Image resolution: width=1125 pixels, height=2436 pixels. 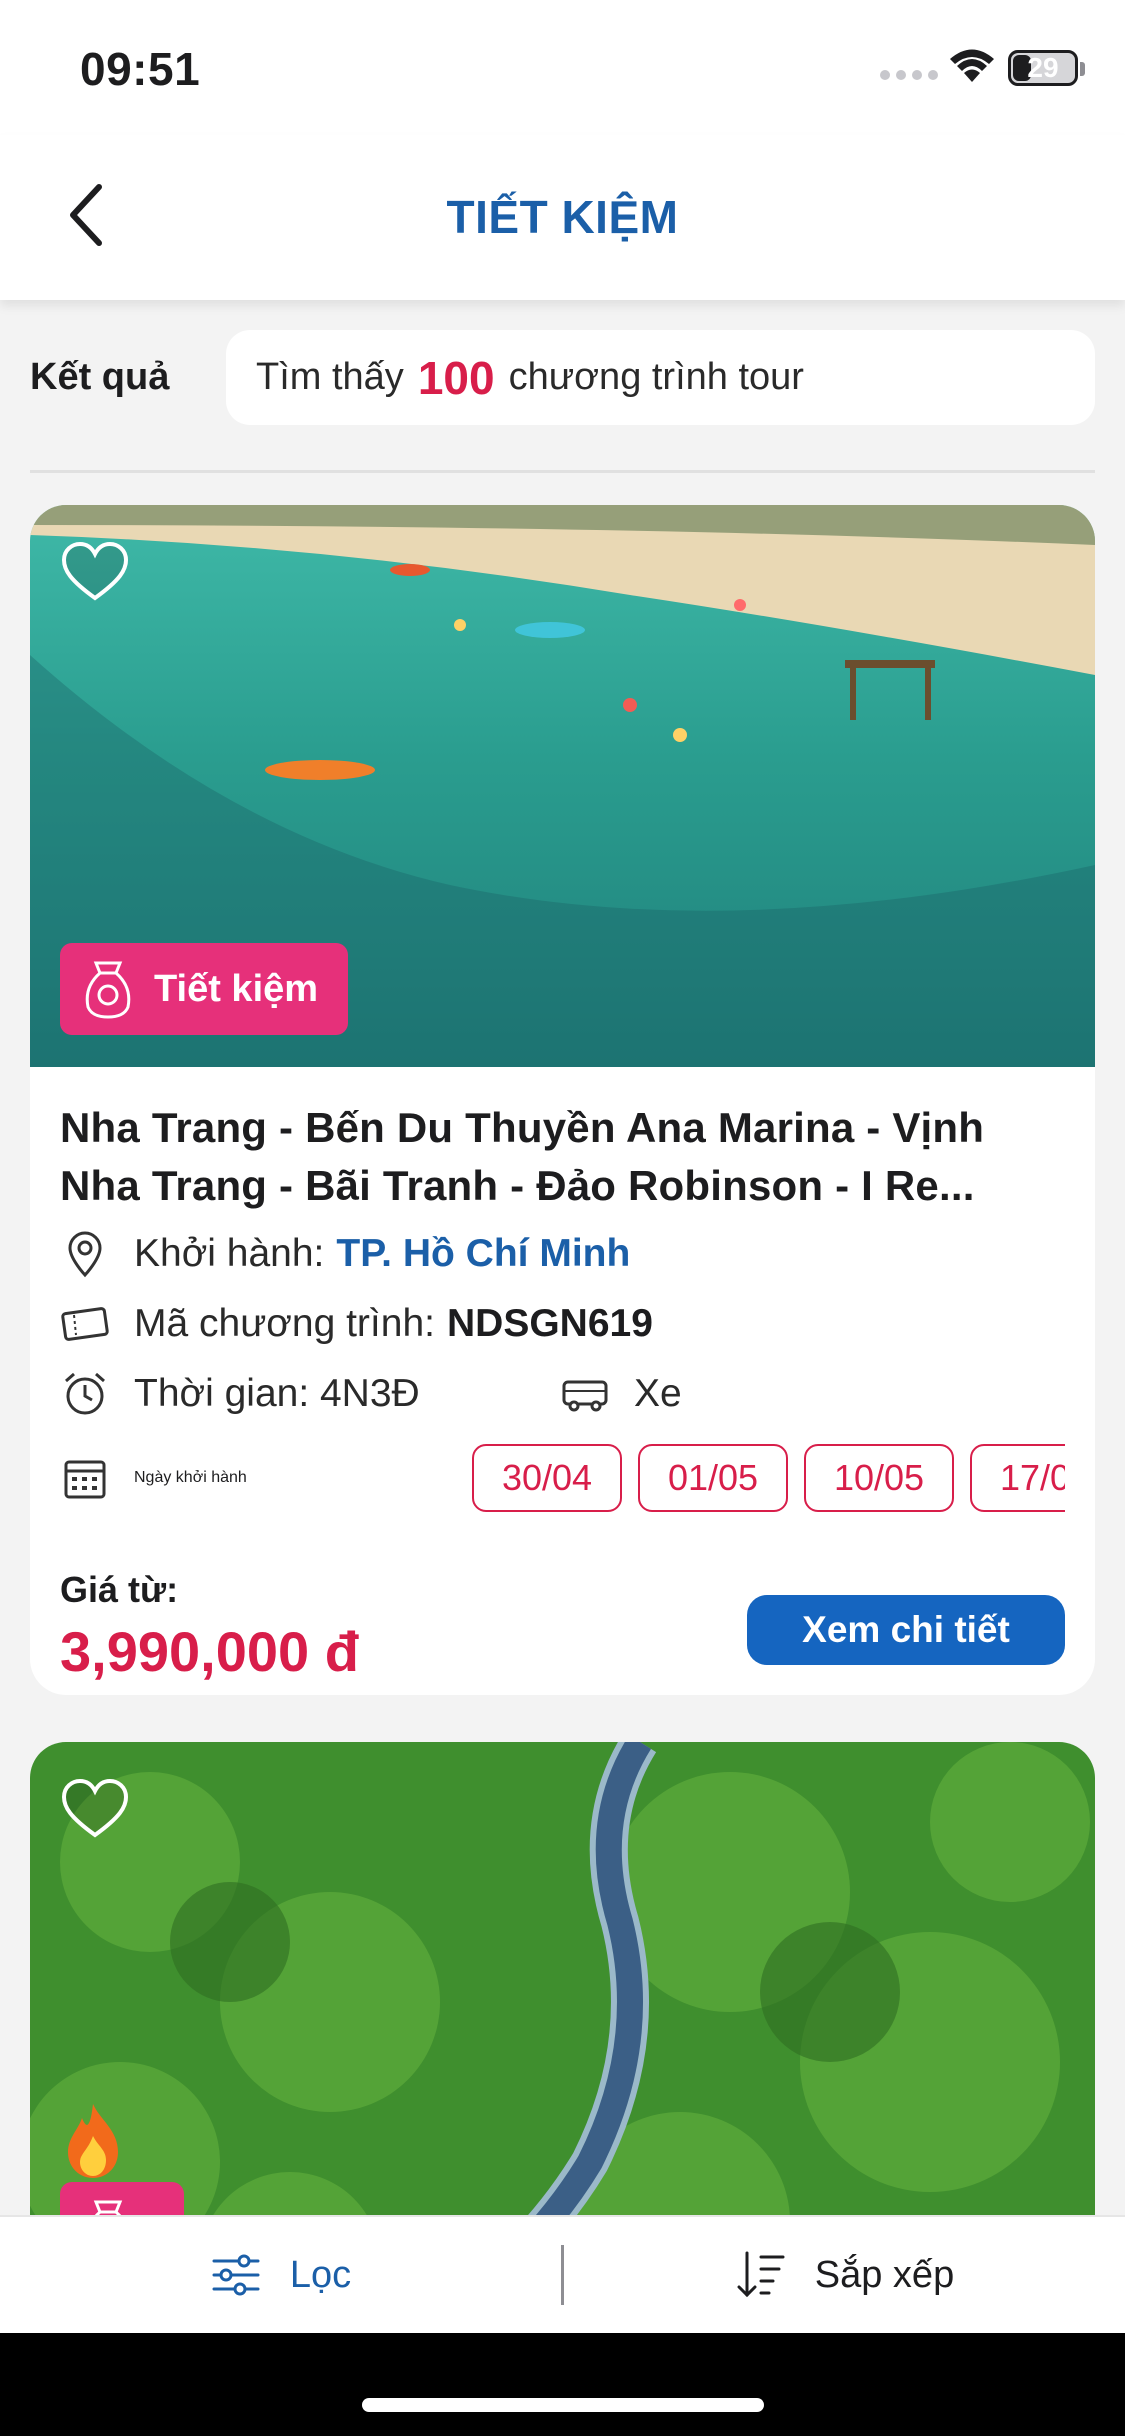 What do you see at coordinates (761, 2274) in the screenshot?
I see `sort-icon` at bounding box center [761, 2274].